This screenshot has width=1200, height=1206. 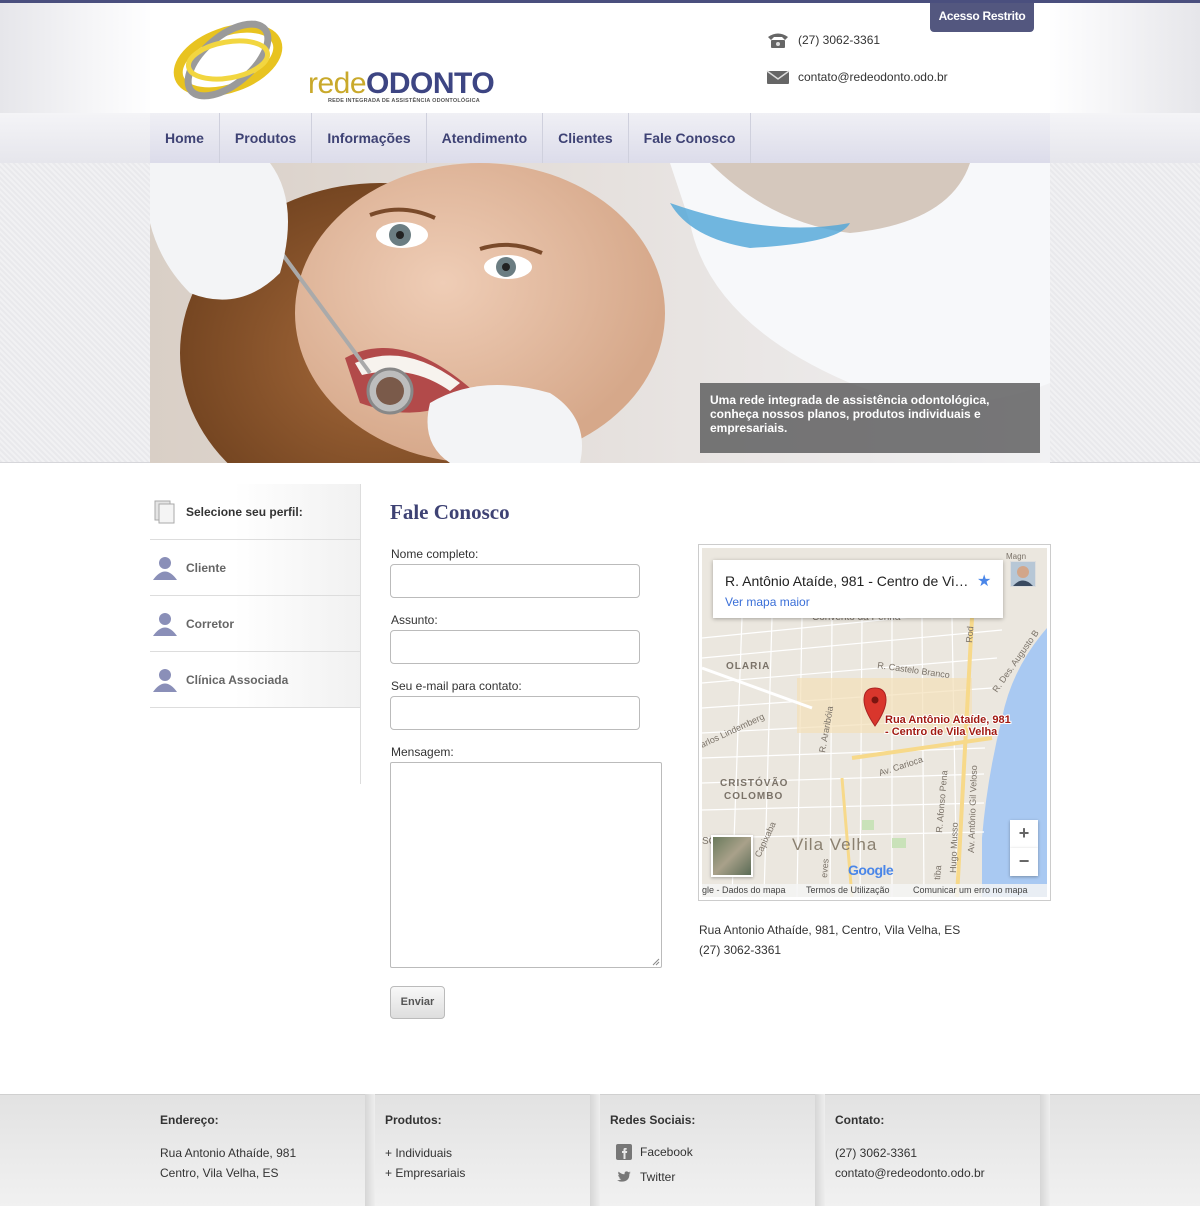 I want to click on map-label-magn: Magn, so click(x=1016, y=556).